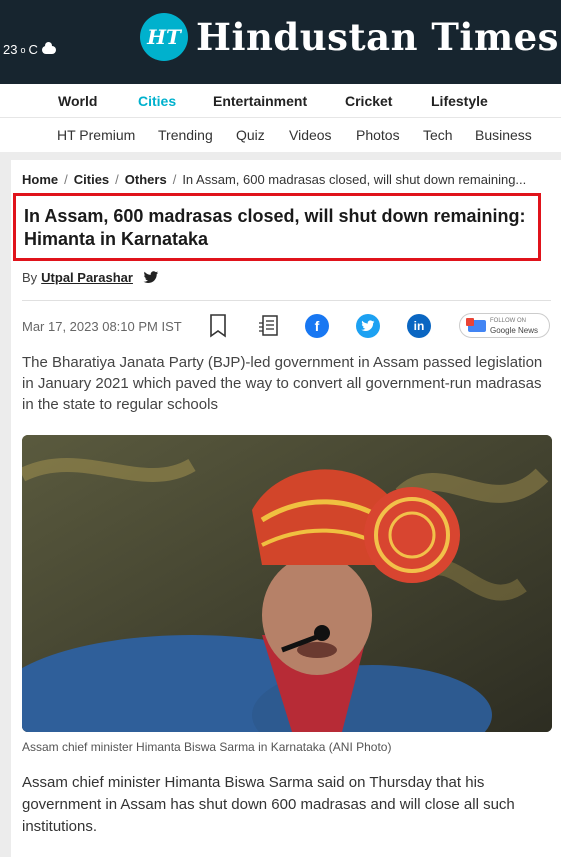 This screenshot has height=857, width=561. Describe the element at coordinates (157, 101) in the screenshot. I see `nav-item-cities: Cities` at that location.